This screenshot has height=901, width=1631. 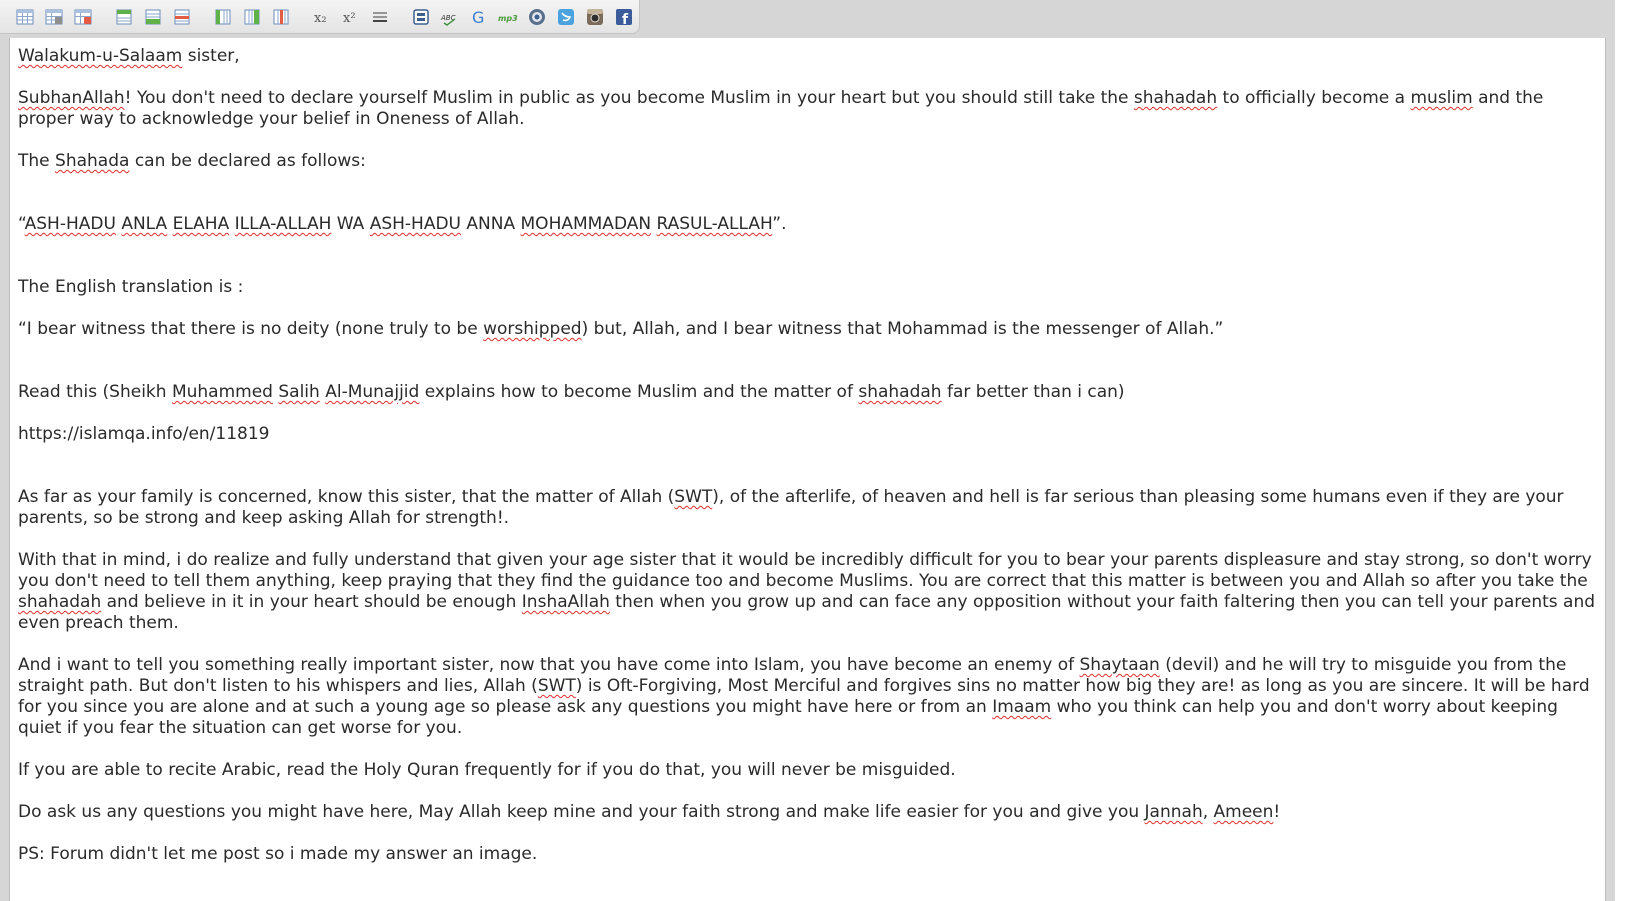 I want to click on extra-tools-group: ABC G mp3 f, so click(x=526, y=17).